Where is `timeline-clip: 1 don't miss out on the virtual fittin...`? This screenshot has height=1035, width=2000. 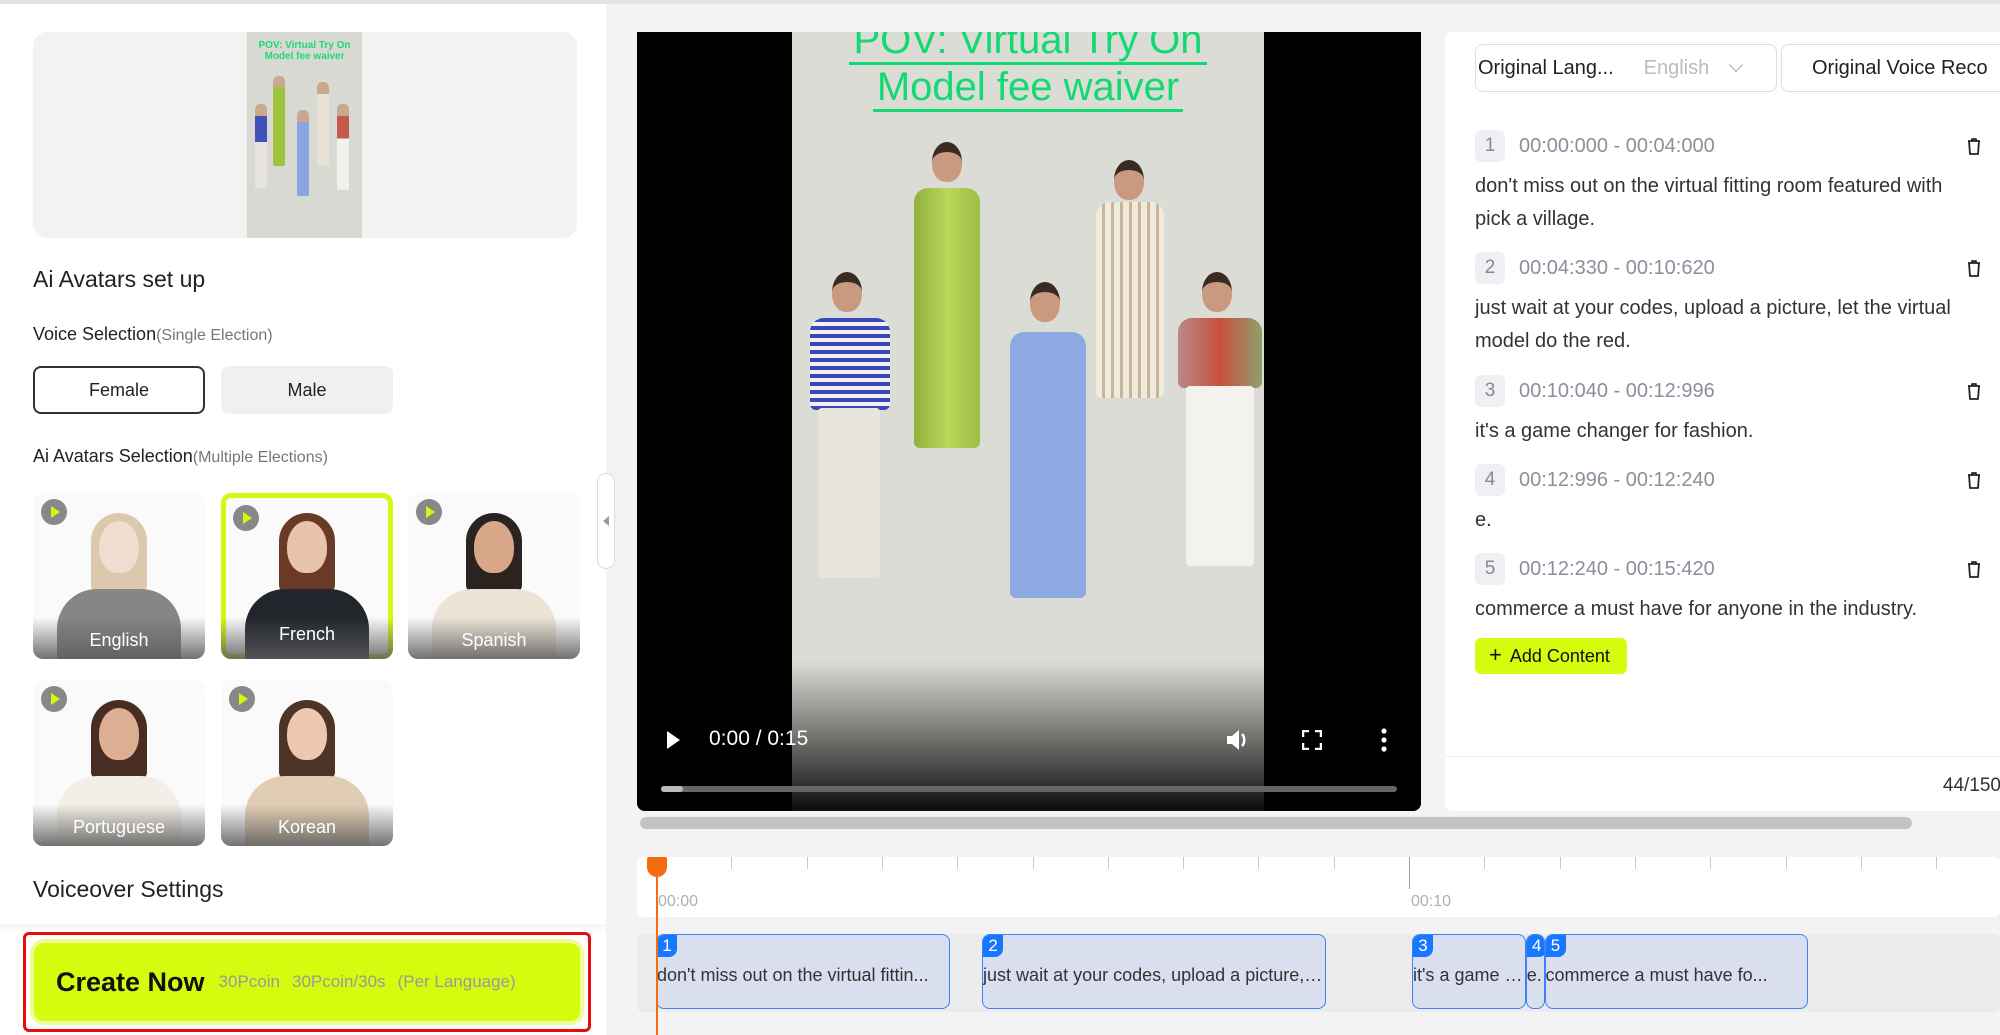 timeline-clip: 1 don't miss out on the virtual fittin... is located at coordinates (803, 971).